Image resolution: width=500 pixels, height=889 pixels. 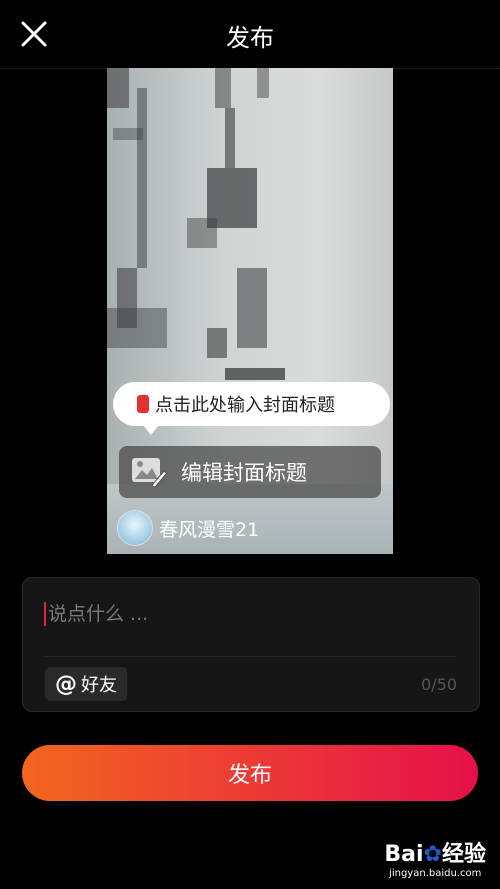 I want to click on avatar, so click(x=135, y=528).